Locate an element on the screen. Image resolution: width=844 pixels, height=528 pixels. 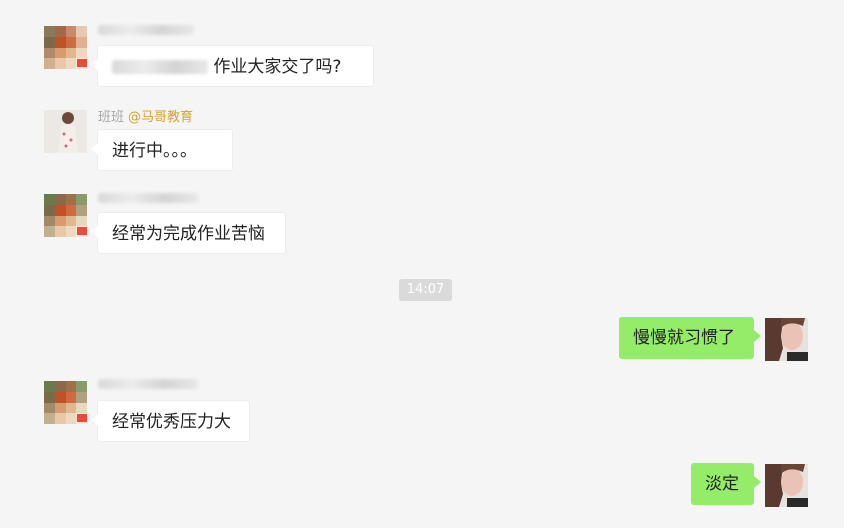
message-bubble: 进行中。。。 is located at coordinates (162, 150).